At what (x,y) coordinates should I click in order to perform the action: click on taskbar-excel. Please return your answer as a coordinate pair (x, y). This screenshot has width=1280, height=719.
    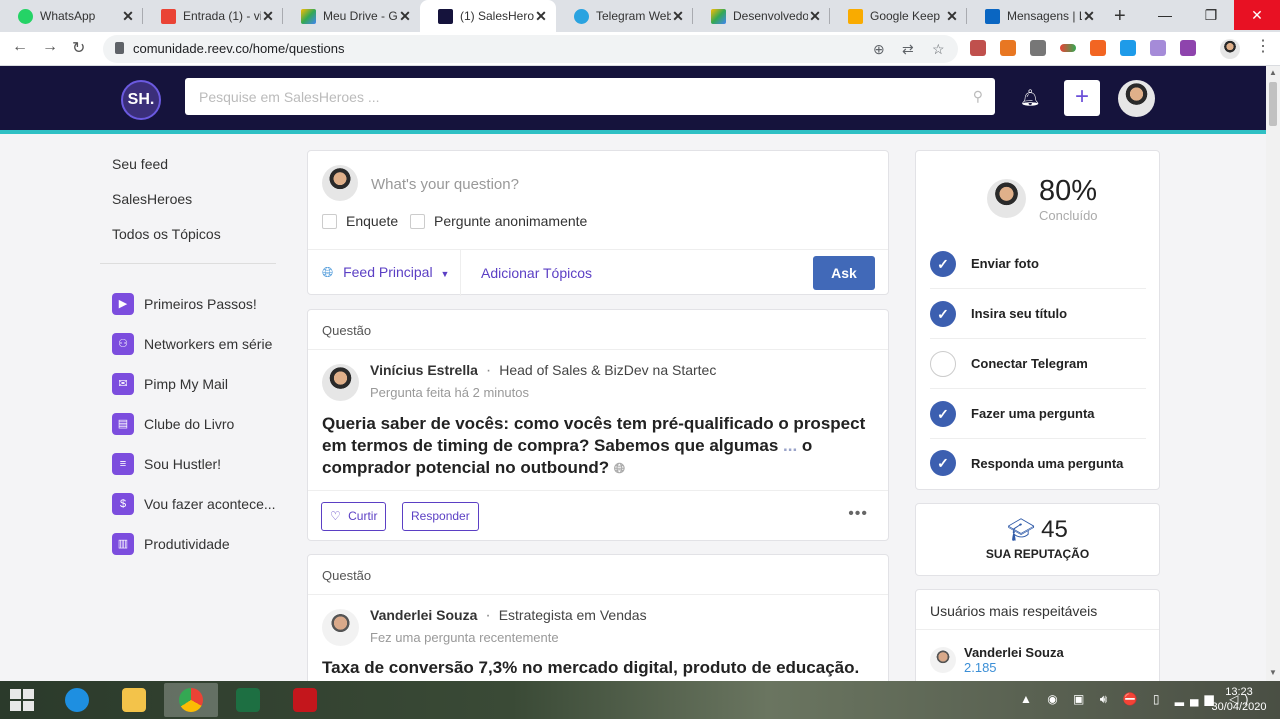
    Looking at the image, I should click on (248, 700).